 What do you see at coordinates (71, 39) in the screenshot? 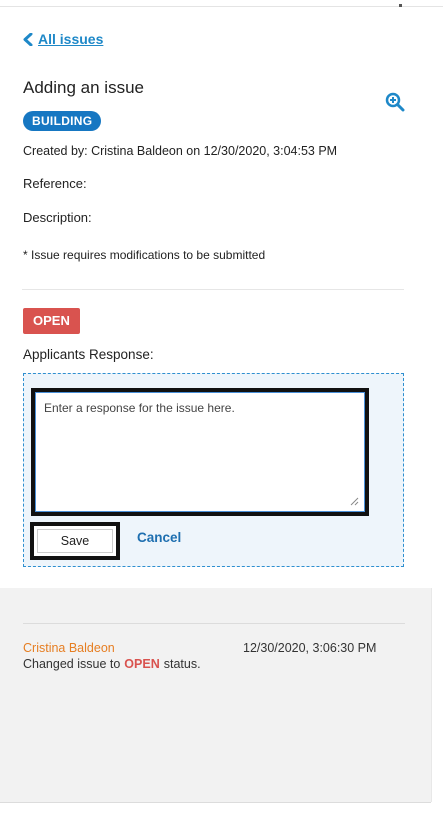
I see `back-link-label: All issues` at bounding box center [71, 39].